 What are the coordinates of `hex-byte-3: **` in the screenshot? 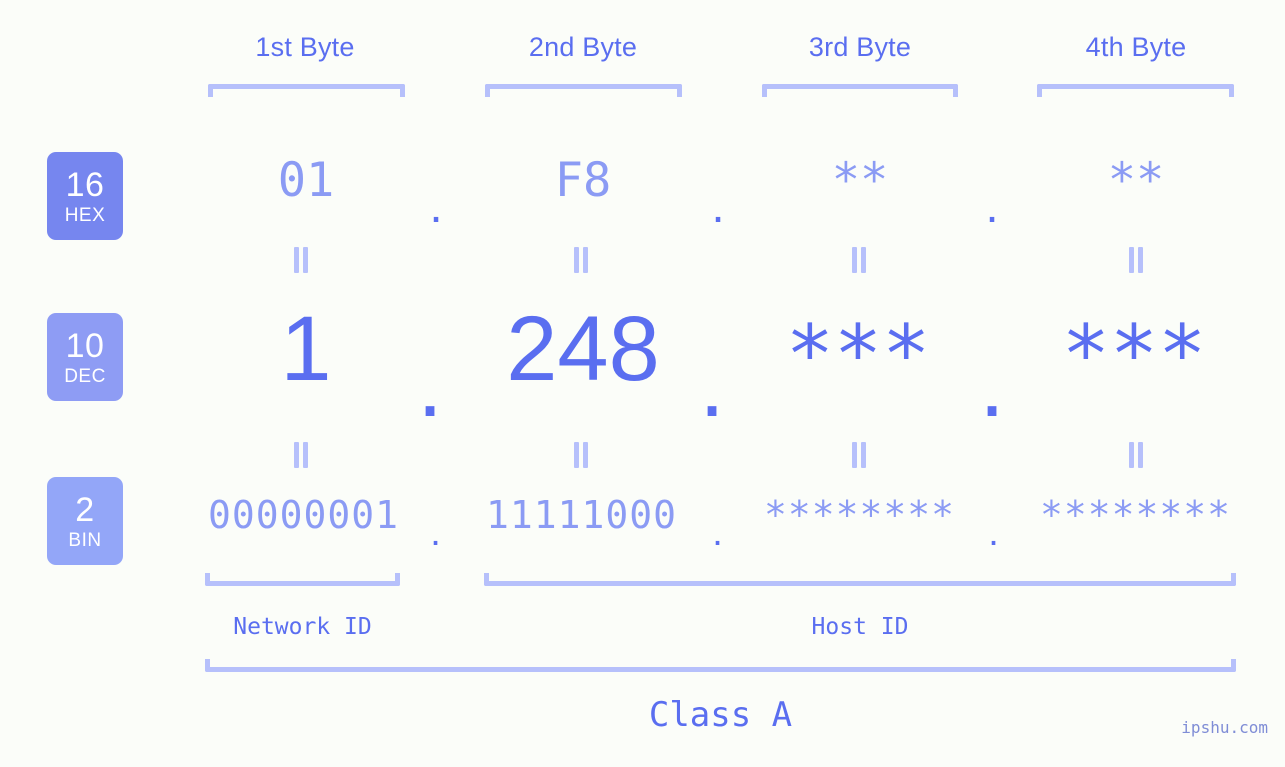 It's located at (860, 180).